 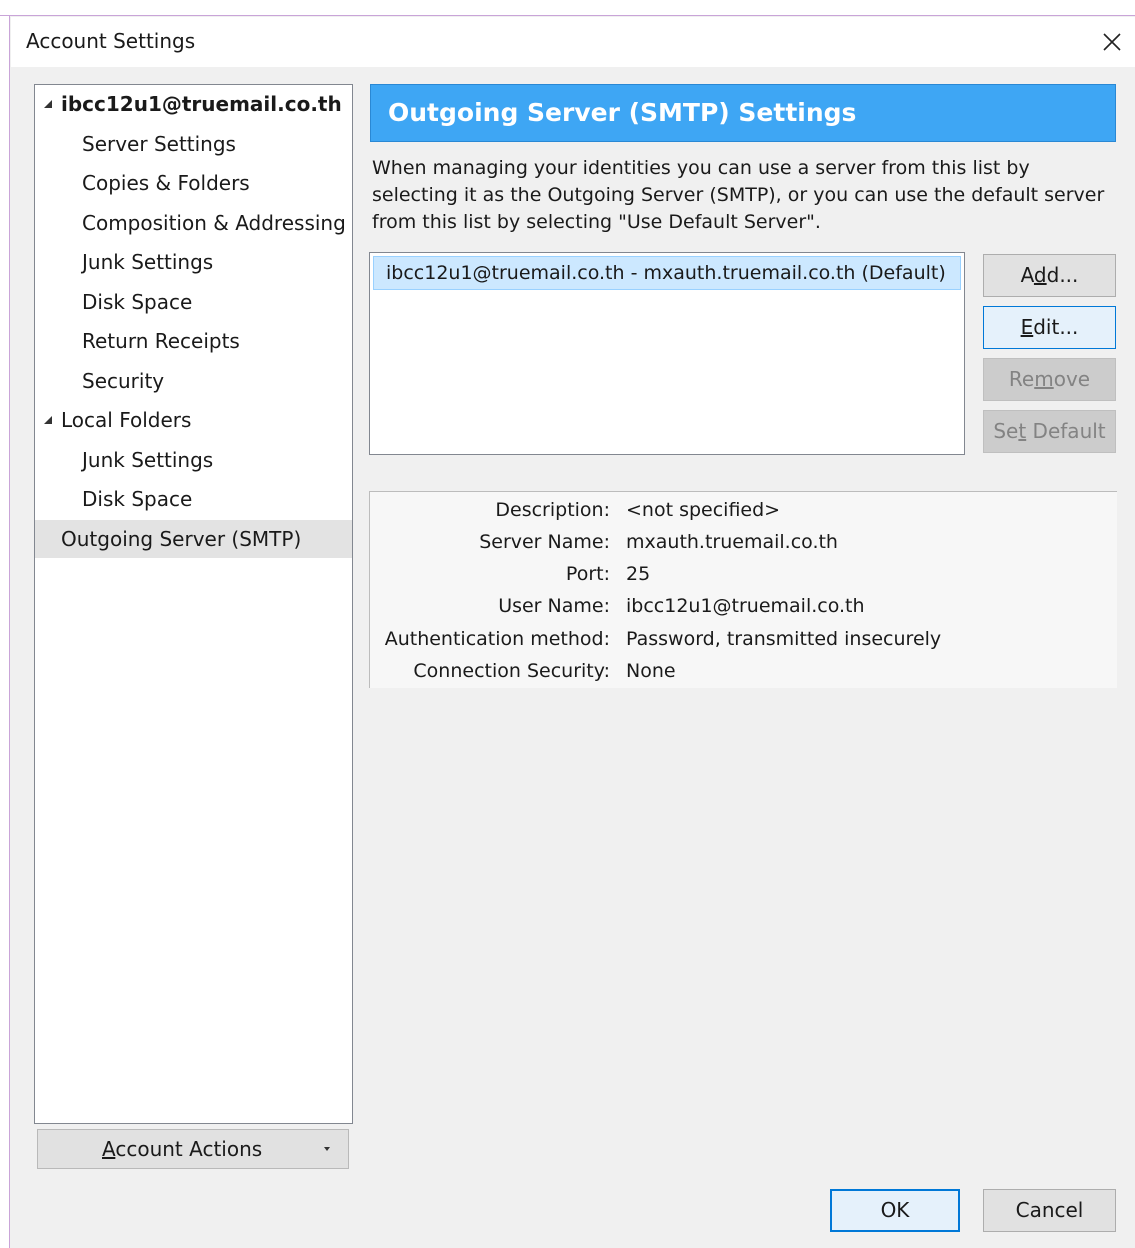 What do you see at coordinates (651, 671) in the screenshot?
I see `connection-security-value: None` at bounding box center [651, 671].